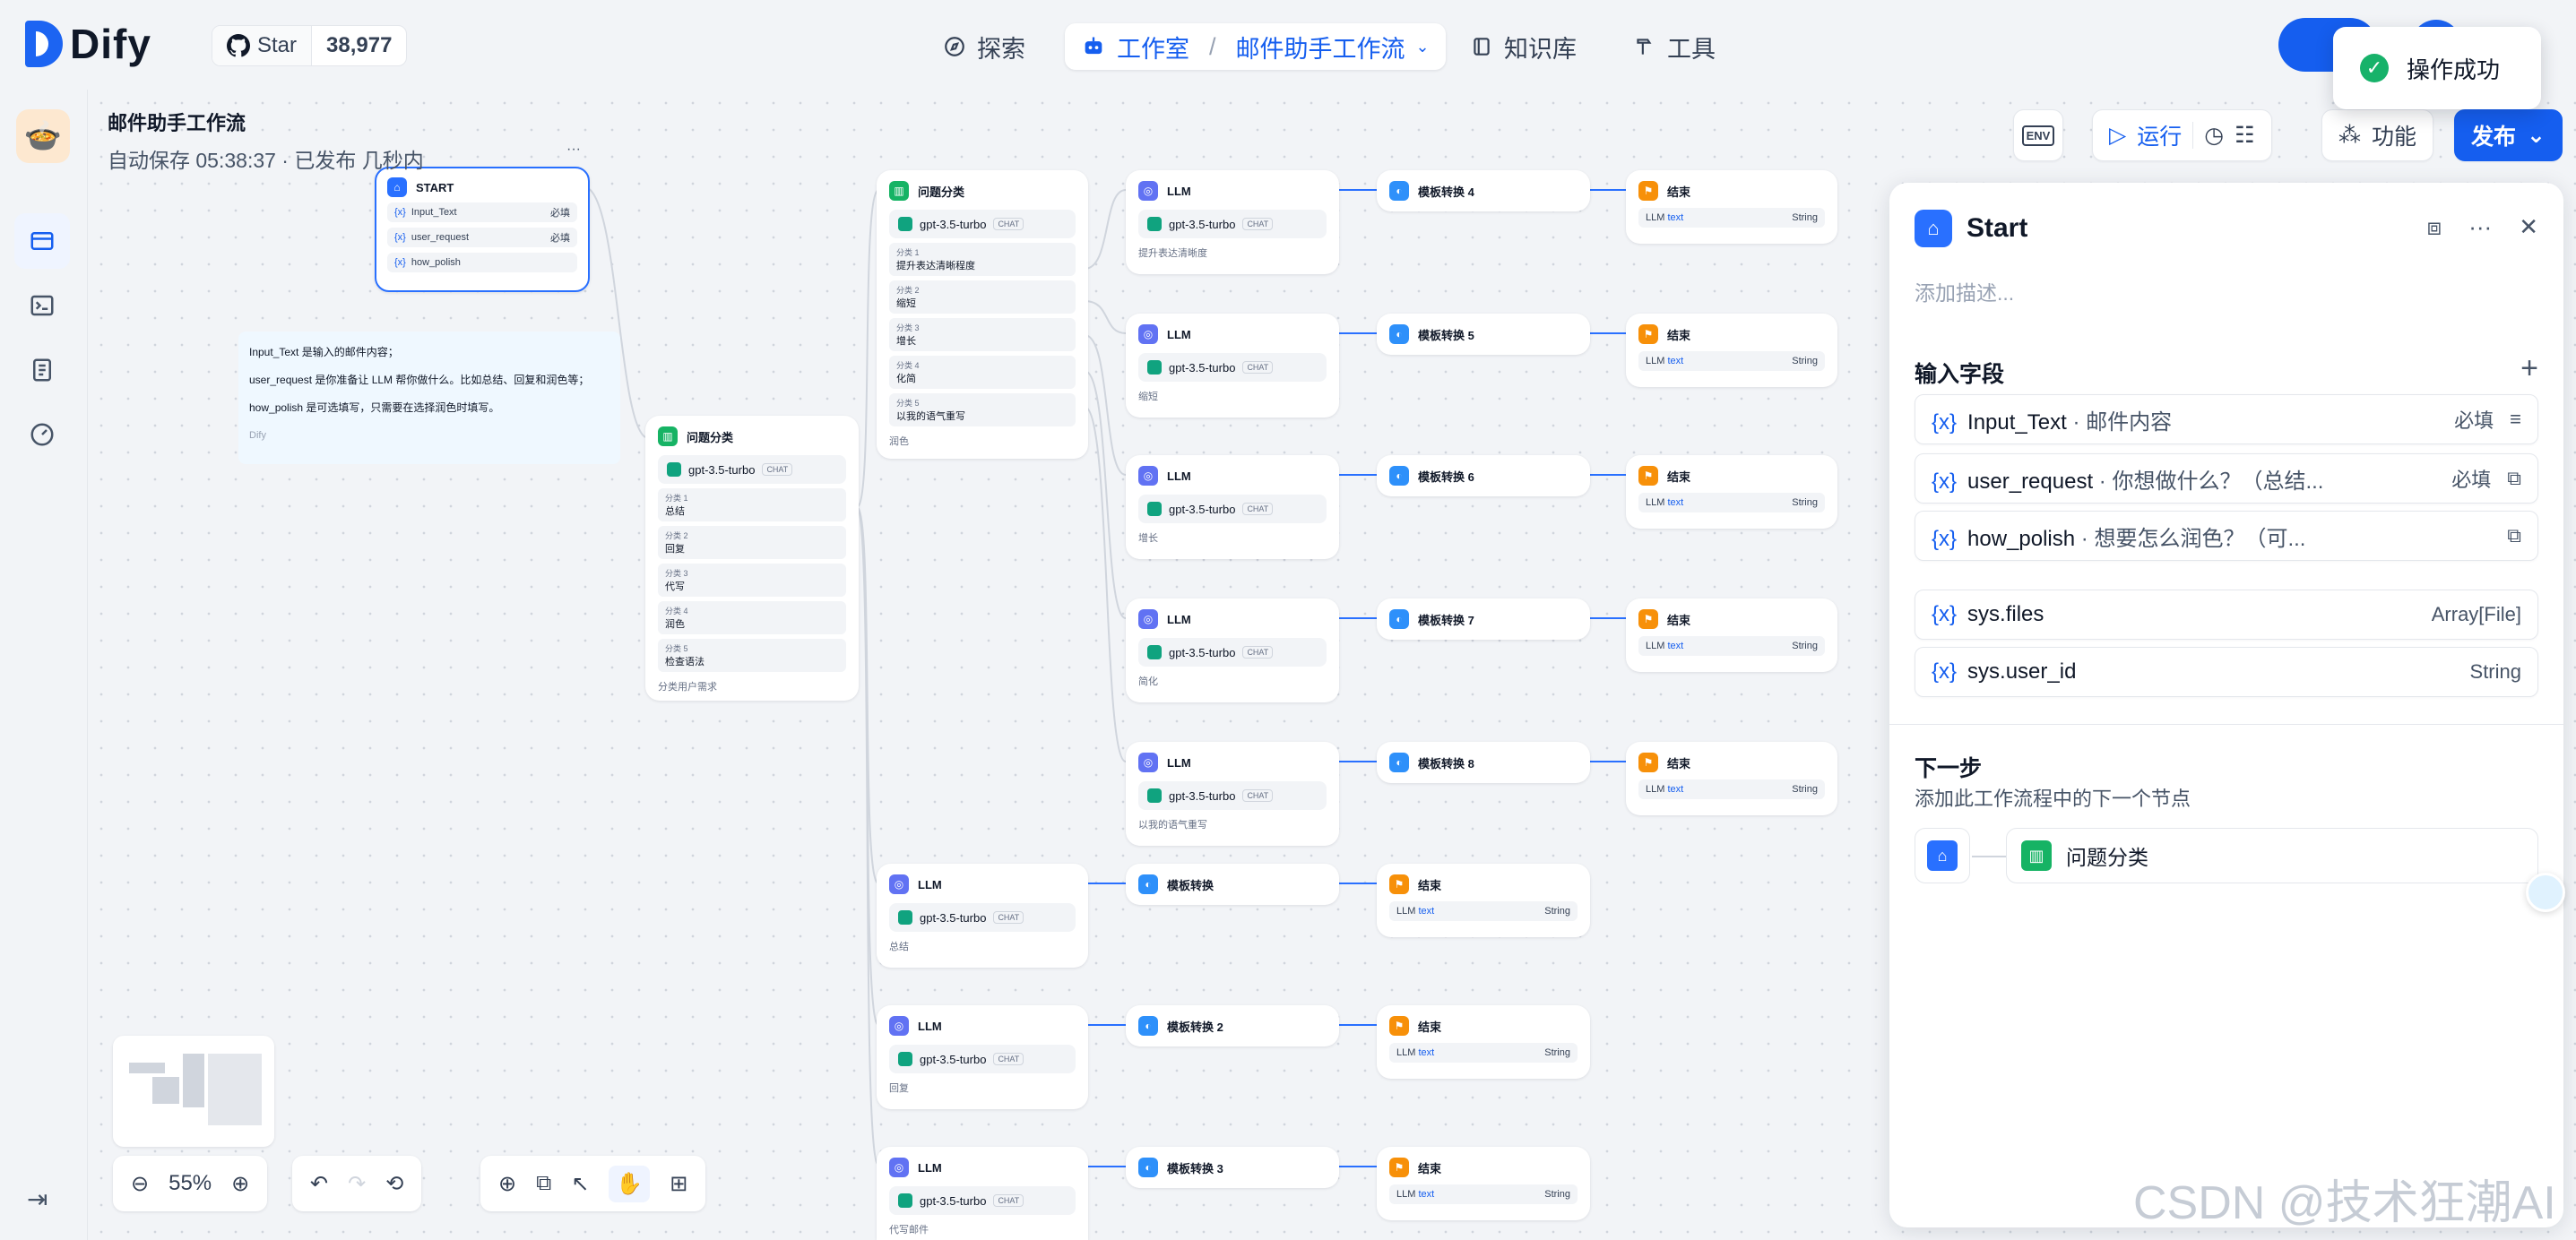 The image size is (2576, 1240). I want to click on note-author: Dify, so click(257, 435).